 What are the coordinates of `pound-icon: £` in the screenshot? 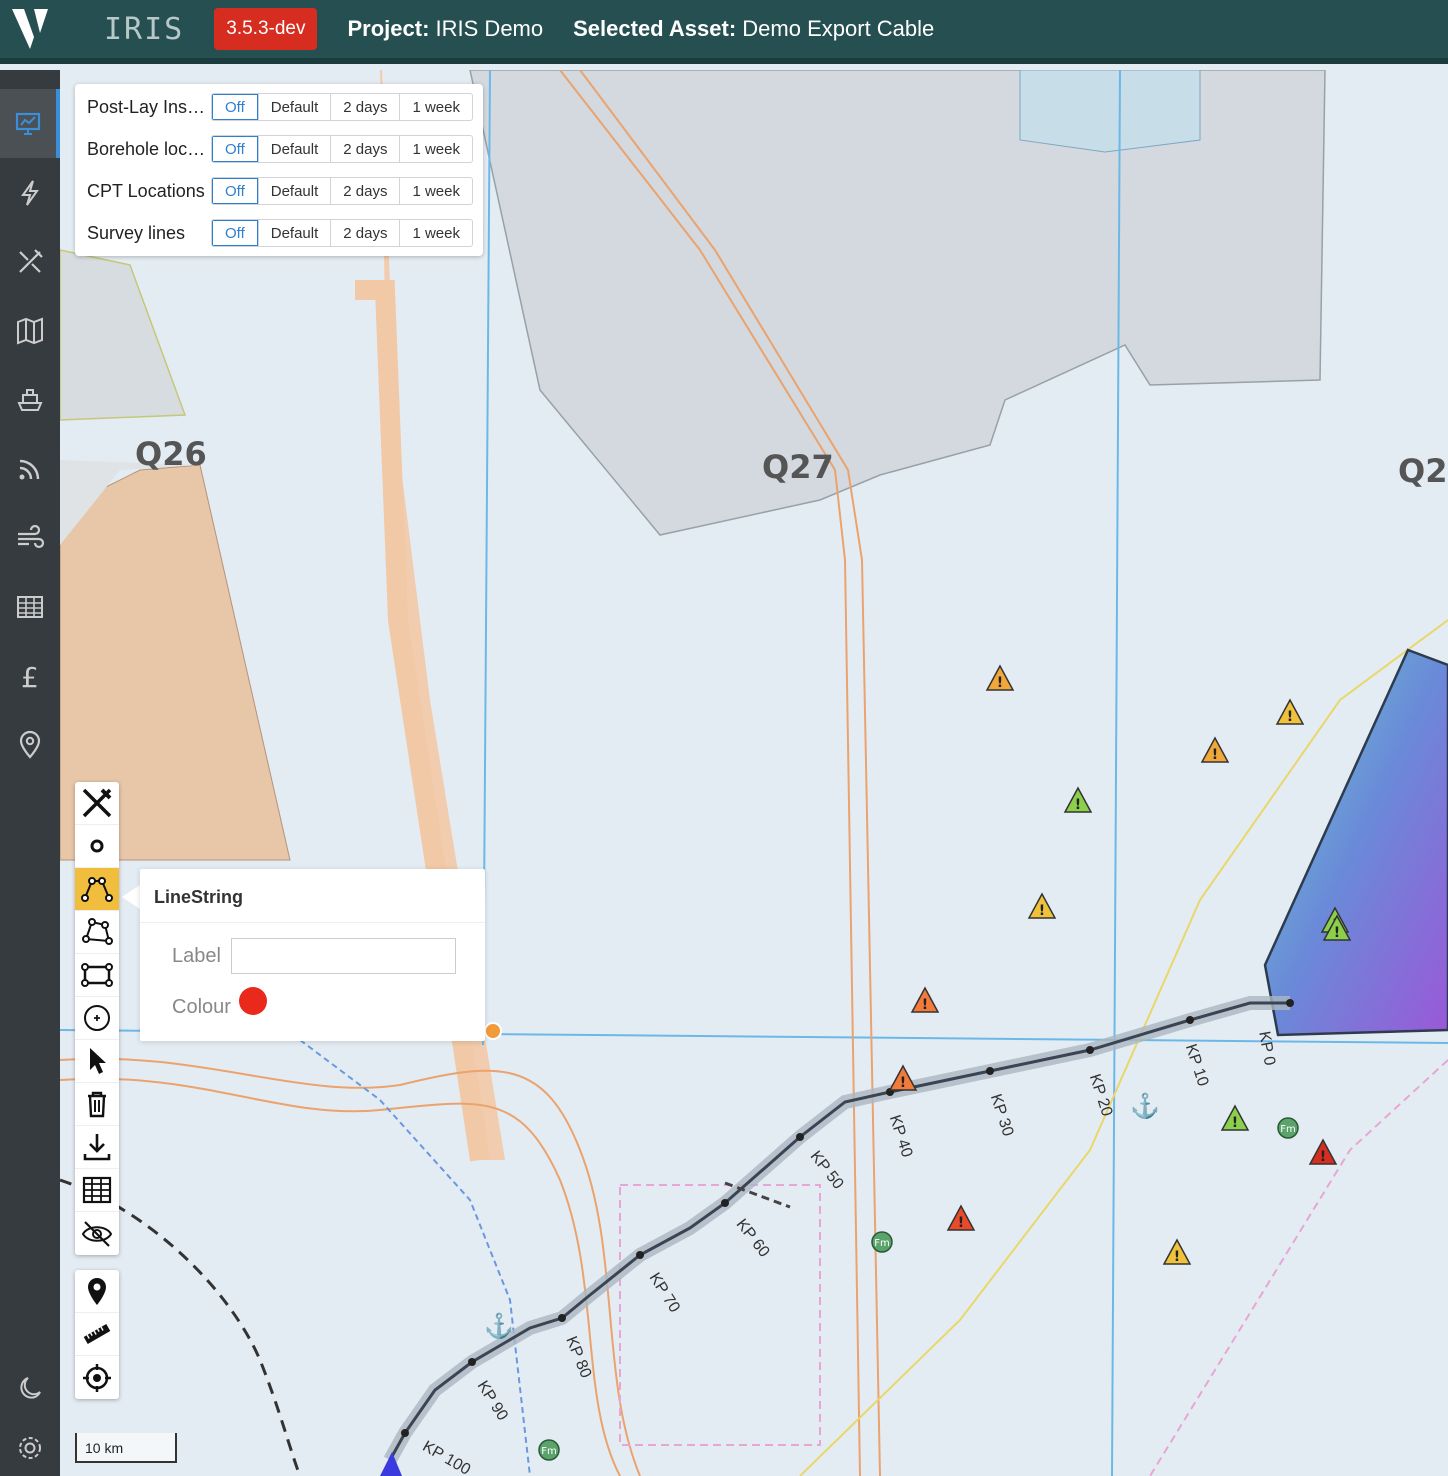 It's located at (30, 676).